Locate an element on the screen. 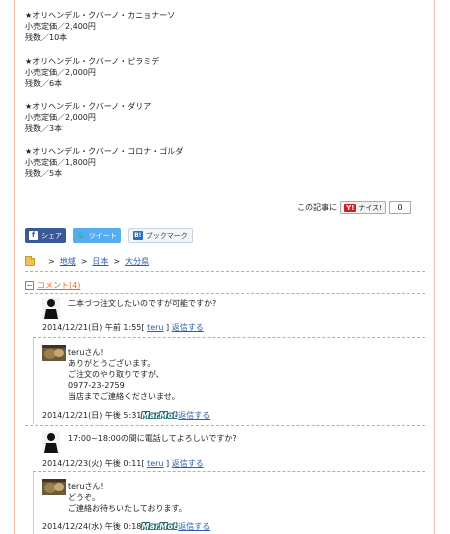  comment-date: 2014/12/24(水) 午後 0:18 is located at coordinates (92, 526).